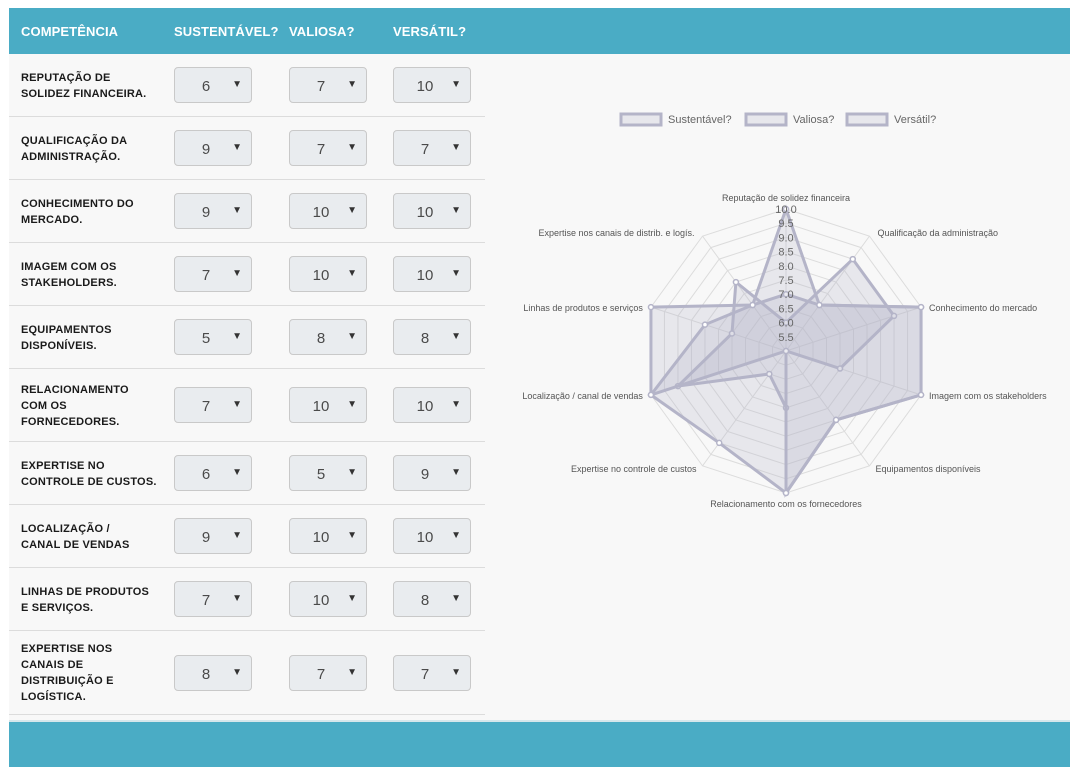 This screenshot has height=767, width=1080. I want to click on versatil-select: 9 ▼, so click(432, 473).